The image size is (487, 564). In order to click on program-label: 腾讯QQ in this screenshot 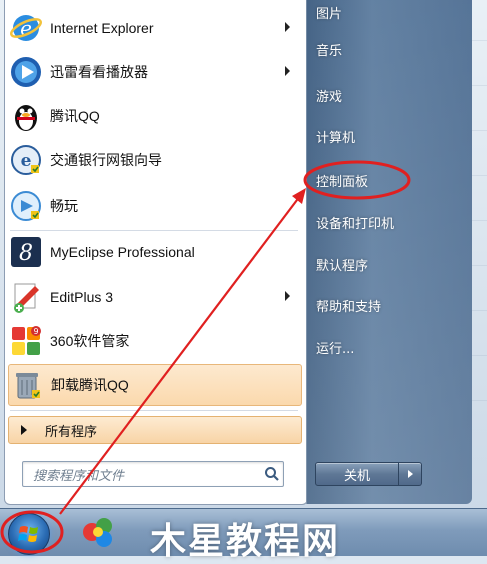, I will do `click(75, 116)`.